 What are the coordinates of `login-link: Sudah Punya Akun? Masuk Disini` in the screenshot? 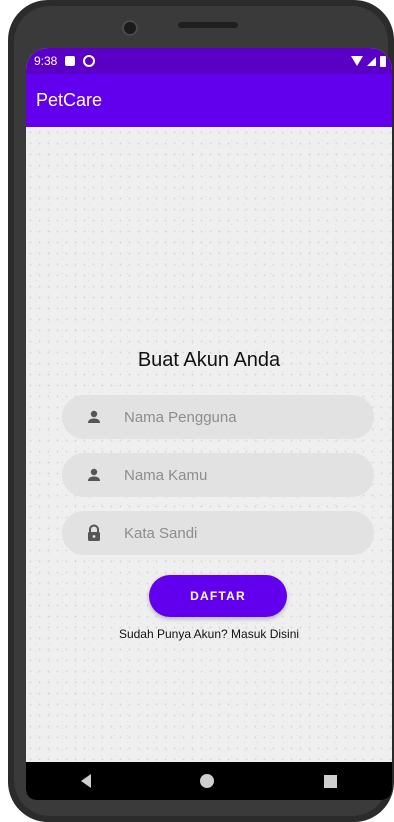 It's located at (209, 634).